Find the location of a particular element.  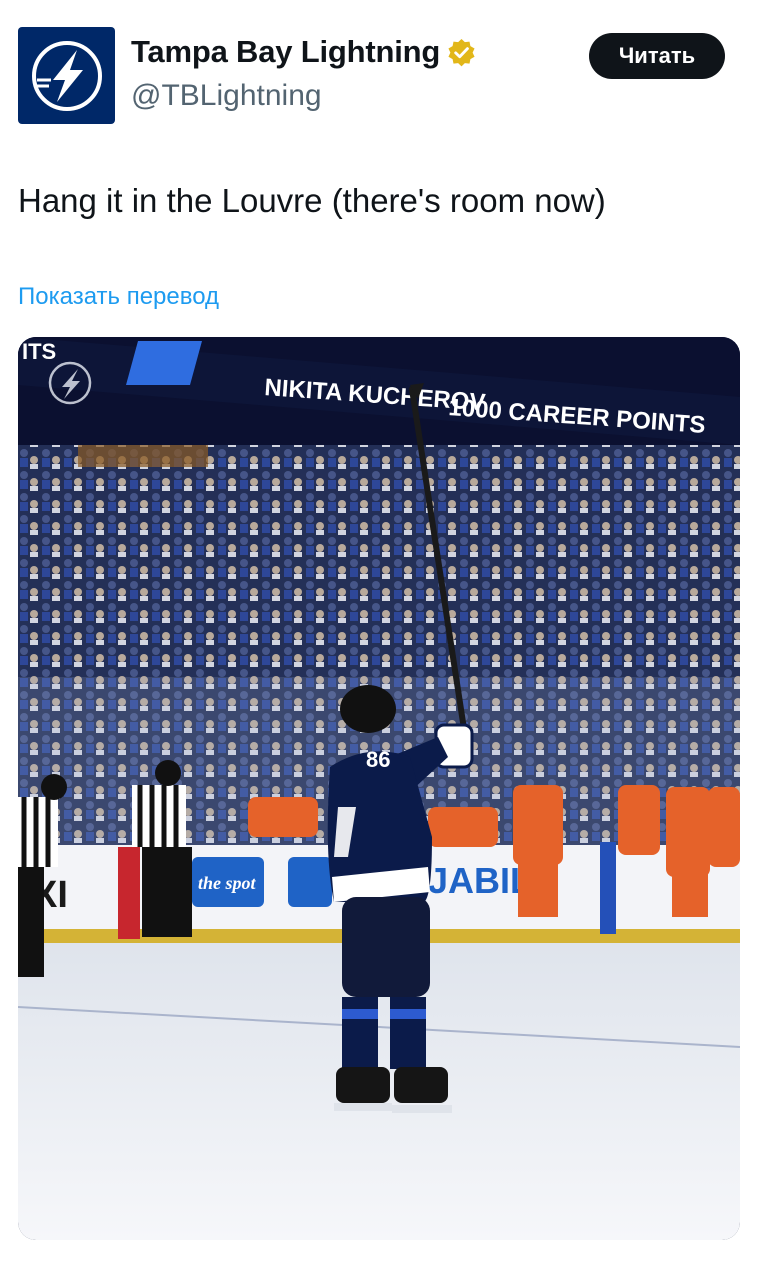

jersey-number: 86 is located at coordinates (378, 759).